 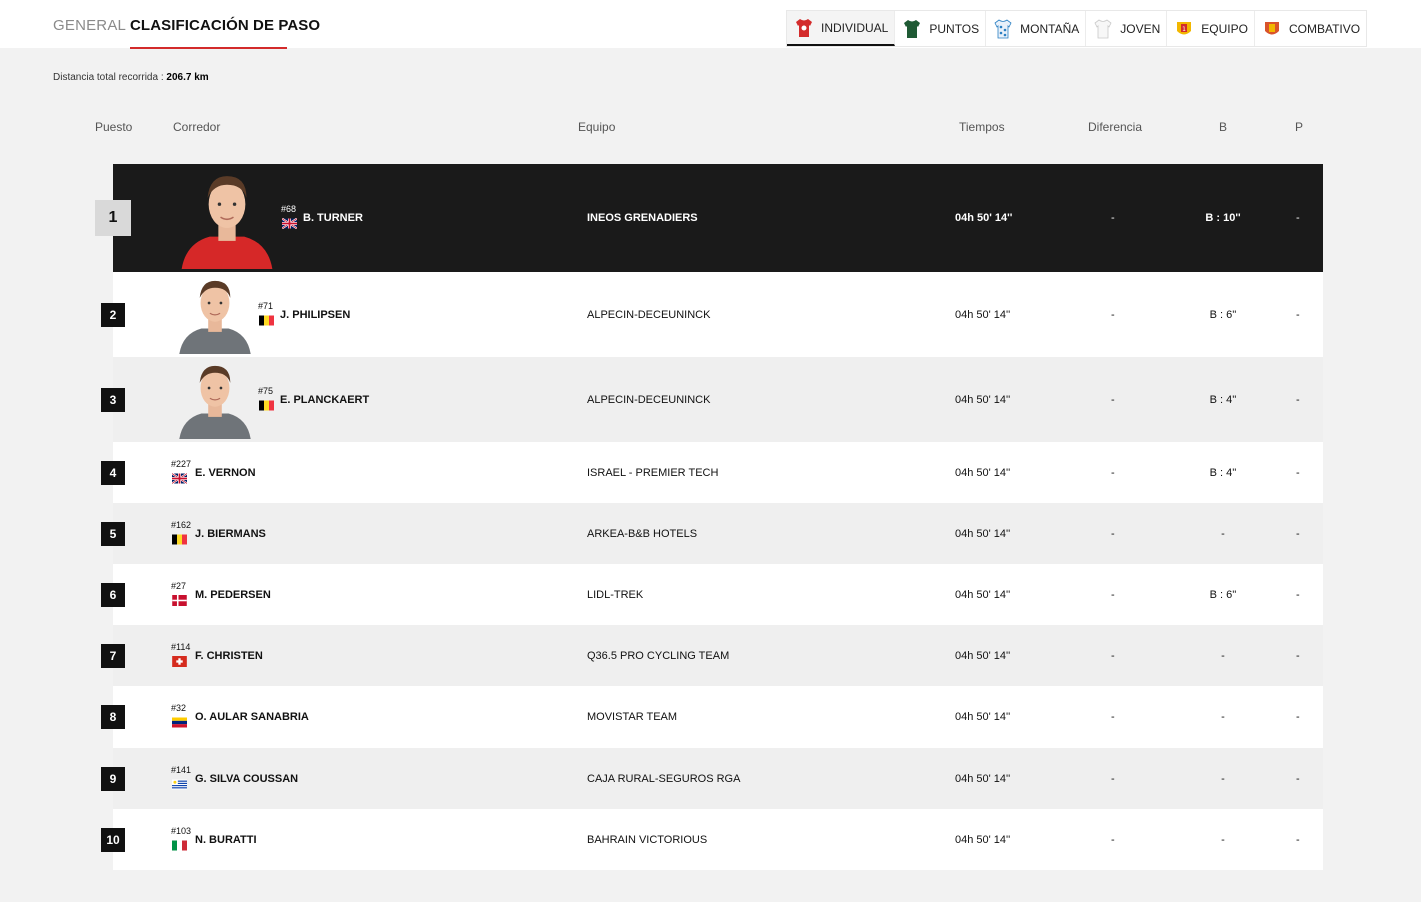 I want to click on header-puesto: Puesto, so click(x=114, y=127).